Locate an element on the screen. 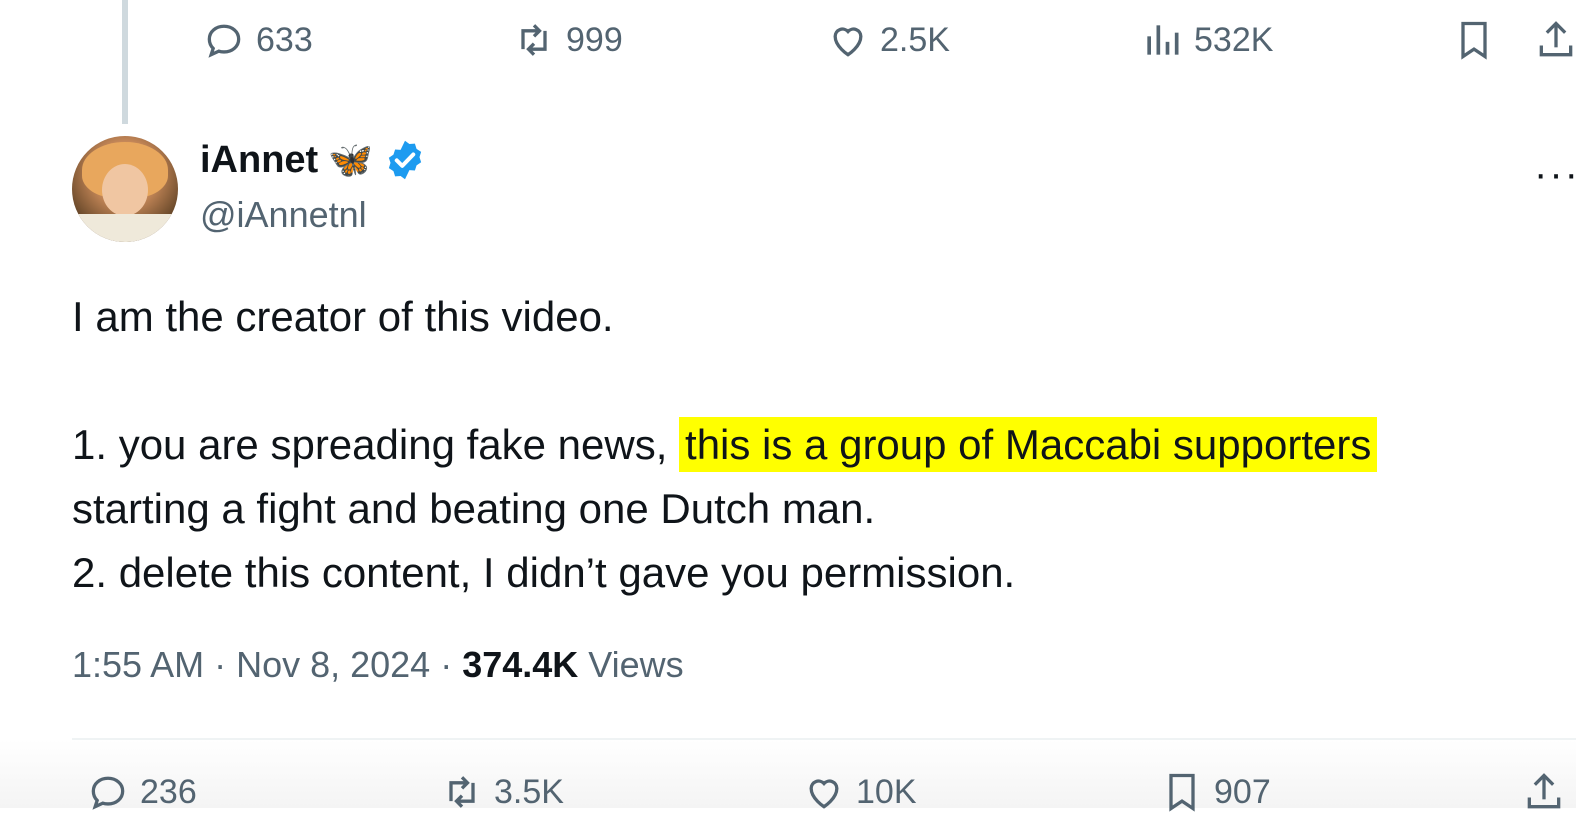 This screenshot has height=830, width=1576. like-count: 2.5K is located at coordinates (915, 39).